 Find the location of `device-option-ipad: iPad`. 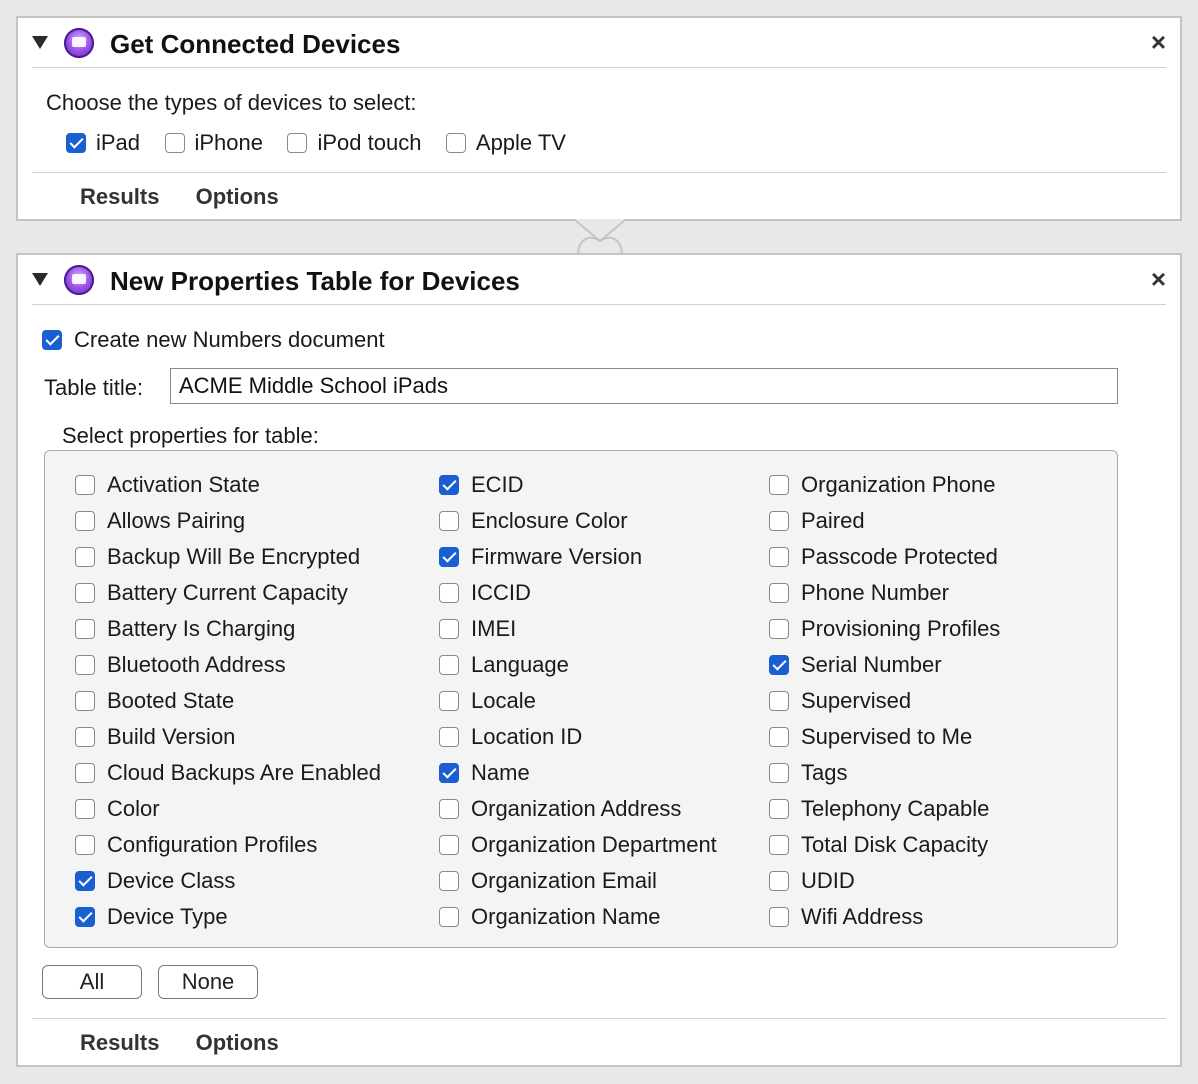

device-option-ipad: iPad is located at coordinates (103, 143).